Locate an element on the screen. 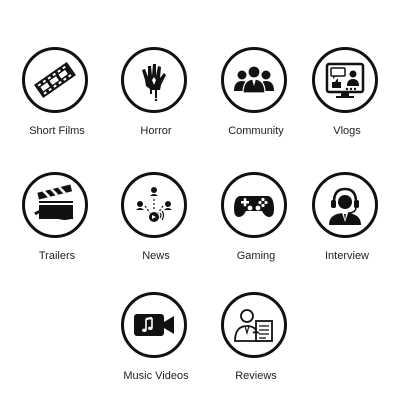 The image size is (400, 402). category-label: Interview is located at coordinates (347, 256).